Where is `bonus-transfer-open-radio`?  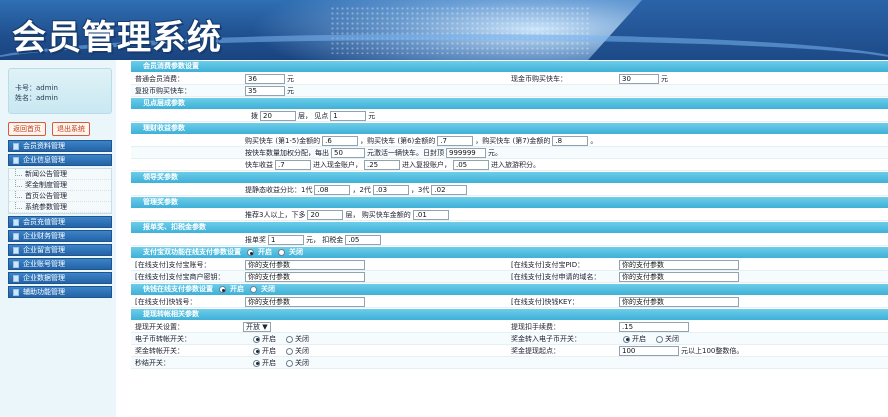 bonus-transfer-open-radio is located at coordinates (256, 351).